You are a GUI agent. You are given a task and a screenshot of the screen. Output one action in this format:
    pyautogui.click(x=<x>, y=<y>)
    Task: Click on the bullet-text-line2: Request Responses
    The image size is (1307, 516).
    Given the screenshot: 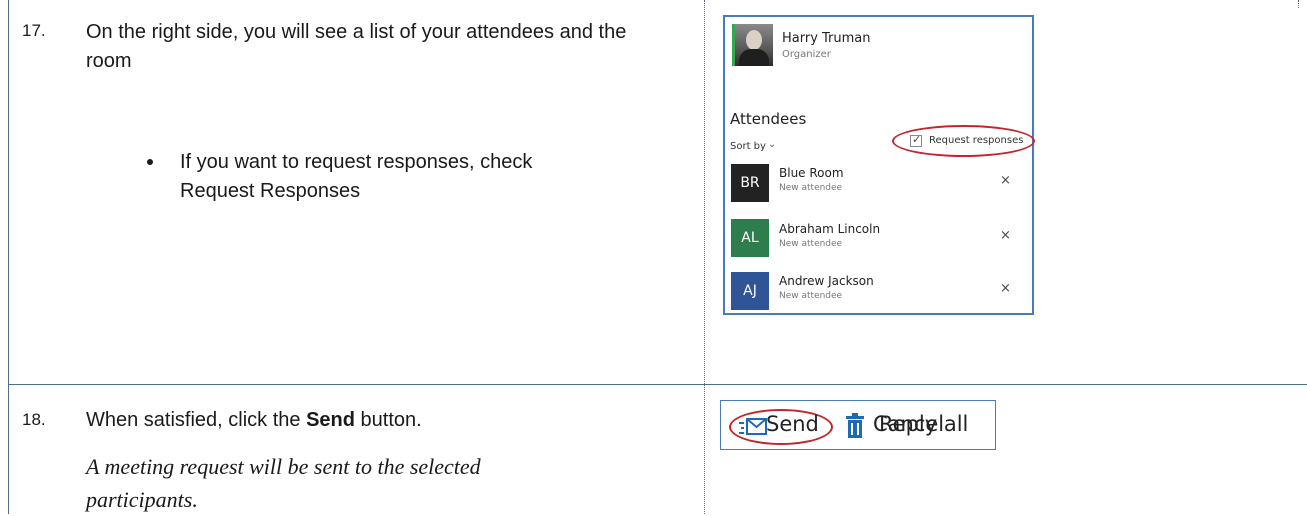 What is the action you would take?
    pyautogui.click(x=270, y=191)
    